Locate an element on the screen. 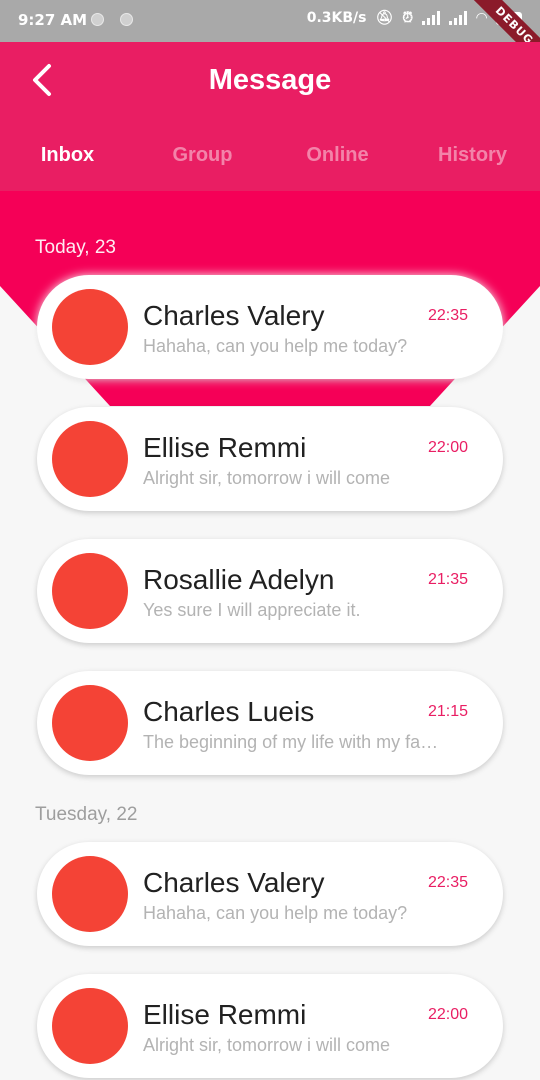 The height and width of the screenshot is (1080, 540). section-label: Tuesday, 22 is located at coordinates (86, 814).